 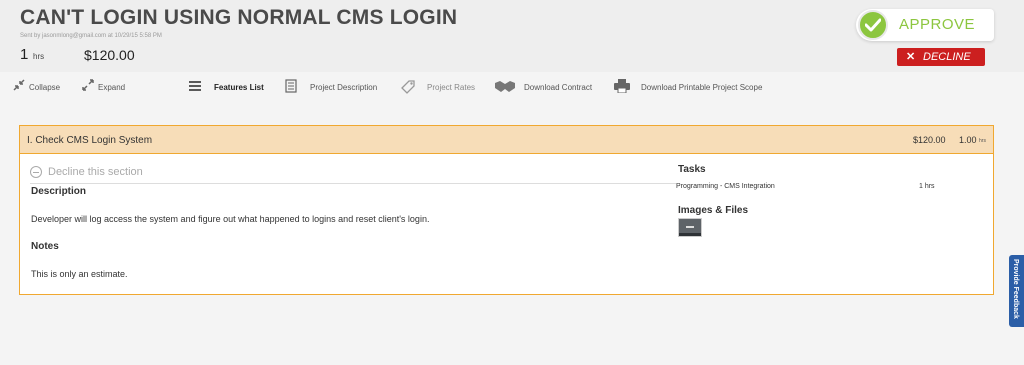 I want to click on expand-icon, so click(x=88, y=85).